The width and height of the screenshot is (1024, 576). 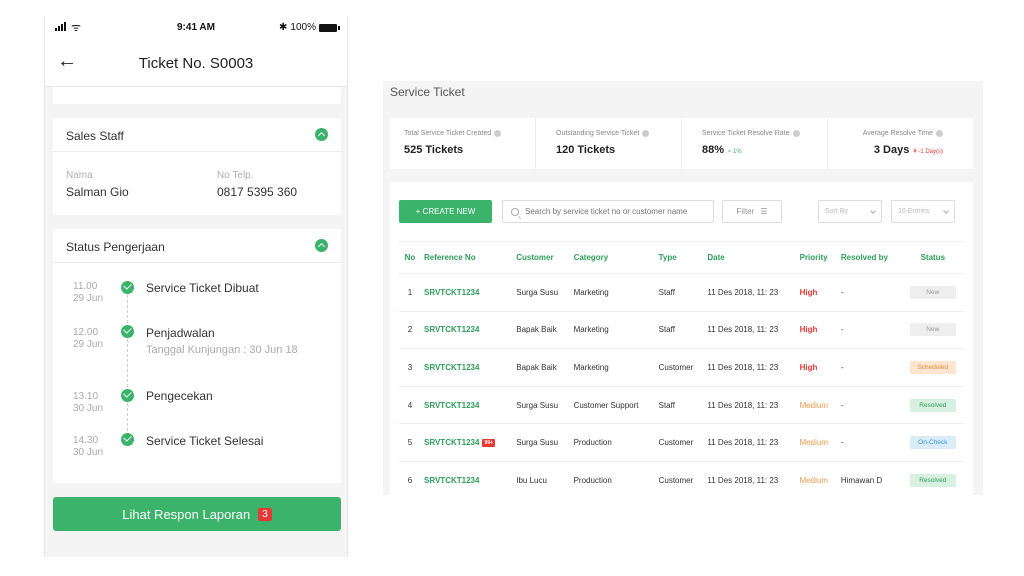 What do you see at coordinates (197, 135) in the screenshot?
I see `sales-staff-header: Sales Staff` at bounding box center [197, 135].